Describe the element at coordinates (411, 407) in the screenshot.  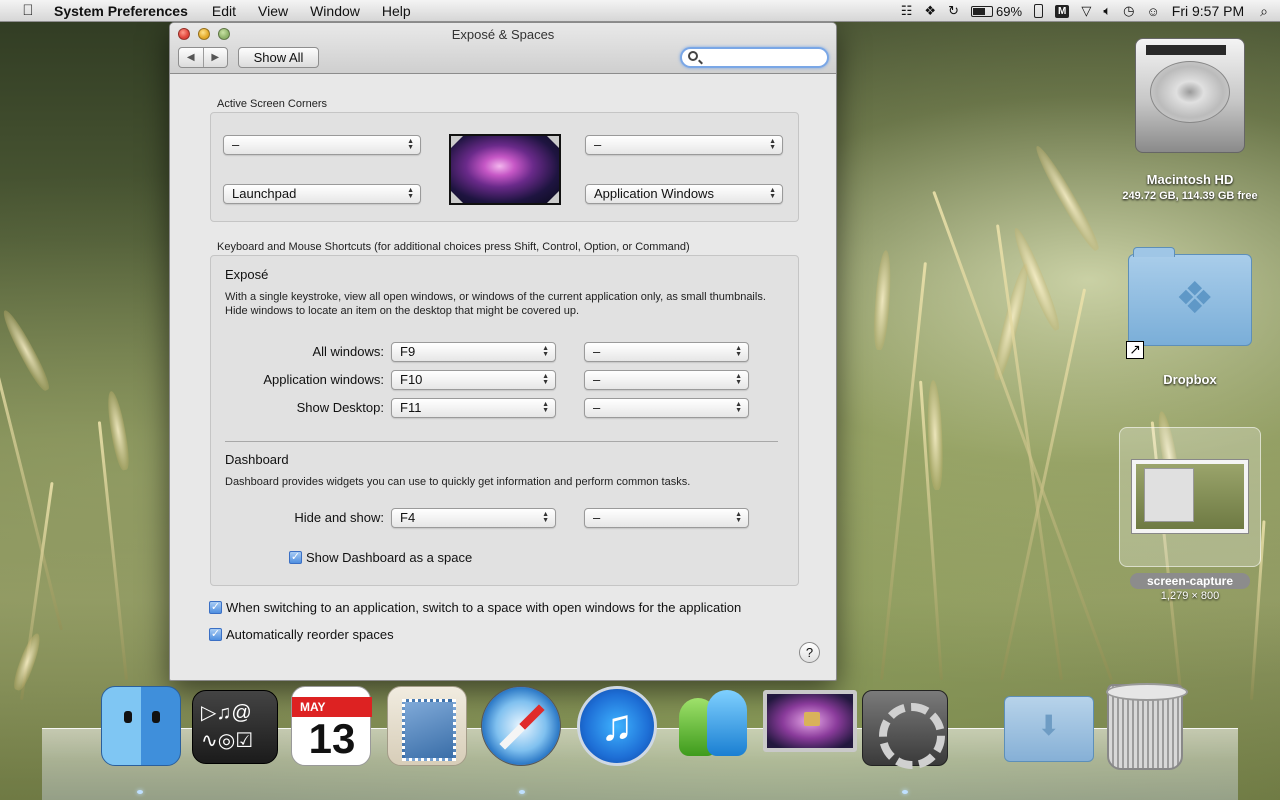
I see `show-desktop-key-value: F11` at that location.